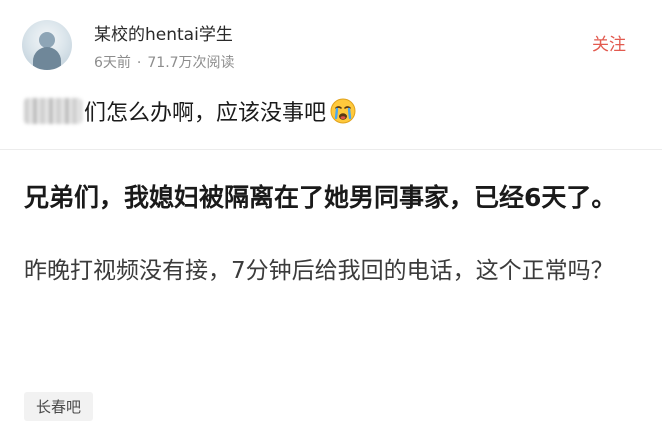 The height and width of the screenshot is (433, 662). I want to click on blurred-text-mask, so click(53, 111).